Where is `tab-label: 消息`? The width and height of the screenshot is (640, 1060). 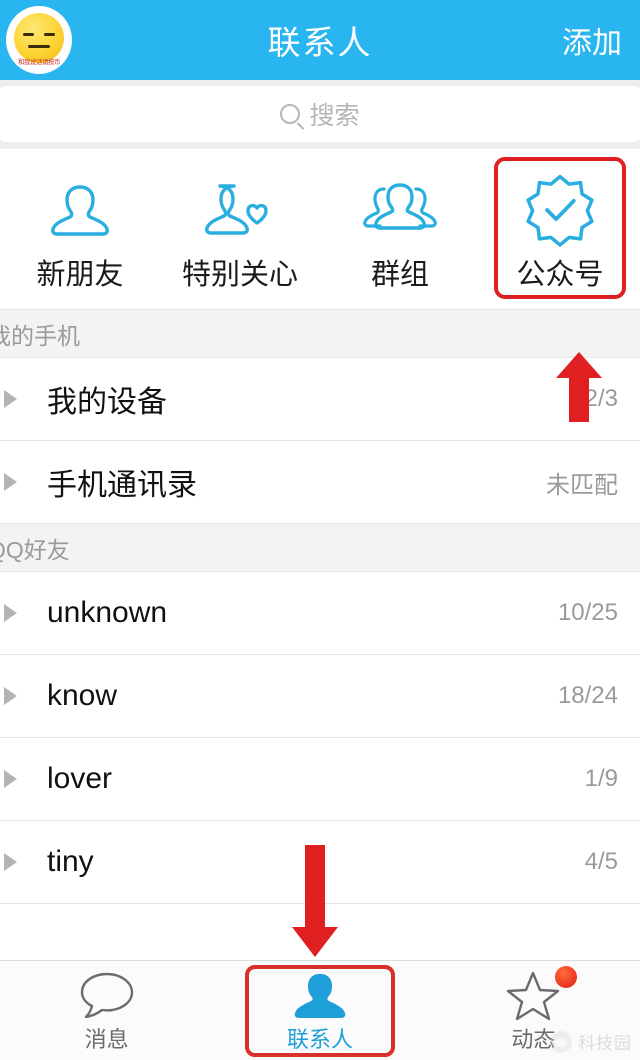
tab-label: 消息 is located at coordinates (106, 1039).